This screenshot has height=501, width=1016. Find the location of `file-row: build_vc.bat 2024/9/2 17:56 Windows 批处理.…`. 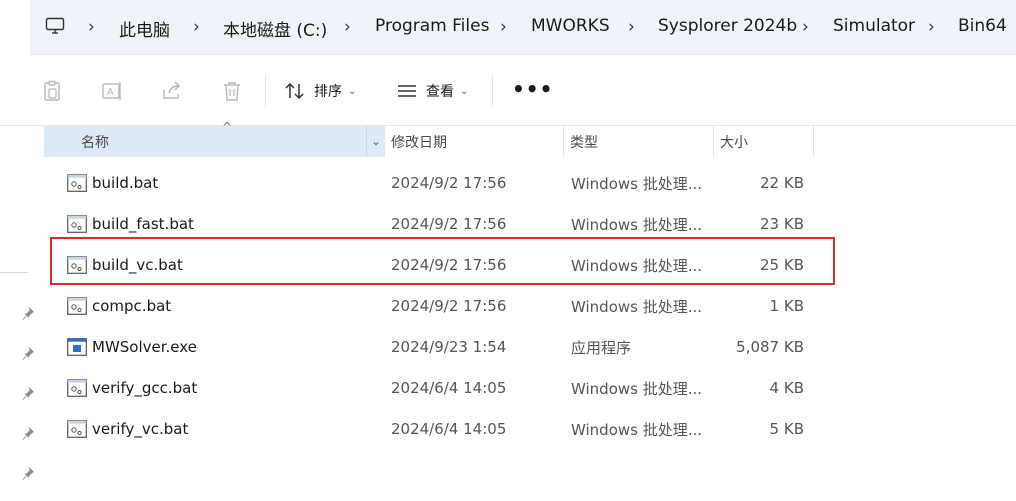

file-row: build_vc.bat 2024/9/2 17:56 Windows 批处理.… is located at coordinates (434, 265).